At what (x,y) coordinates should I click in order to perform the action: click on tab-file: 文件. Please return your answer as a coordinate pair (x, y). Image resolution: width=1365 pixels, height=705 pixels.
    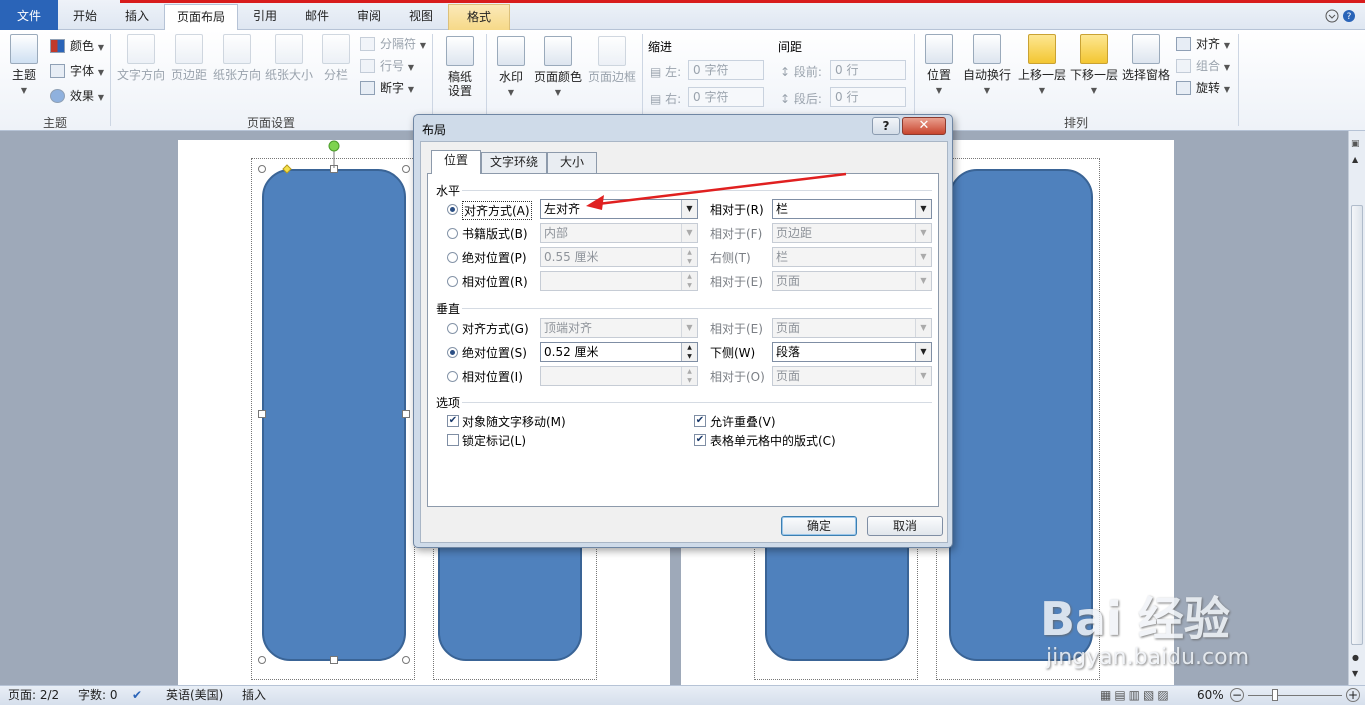
    Looking at the image, I should click on (29, 15).